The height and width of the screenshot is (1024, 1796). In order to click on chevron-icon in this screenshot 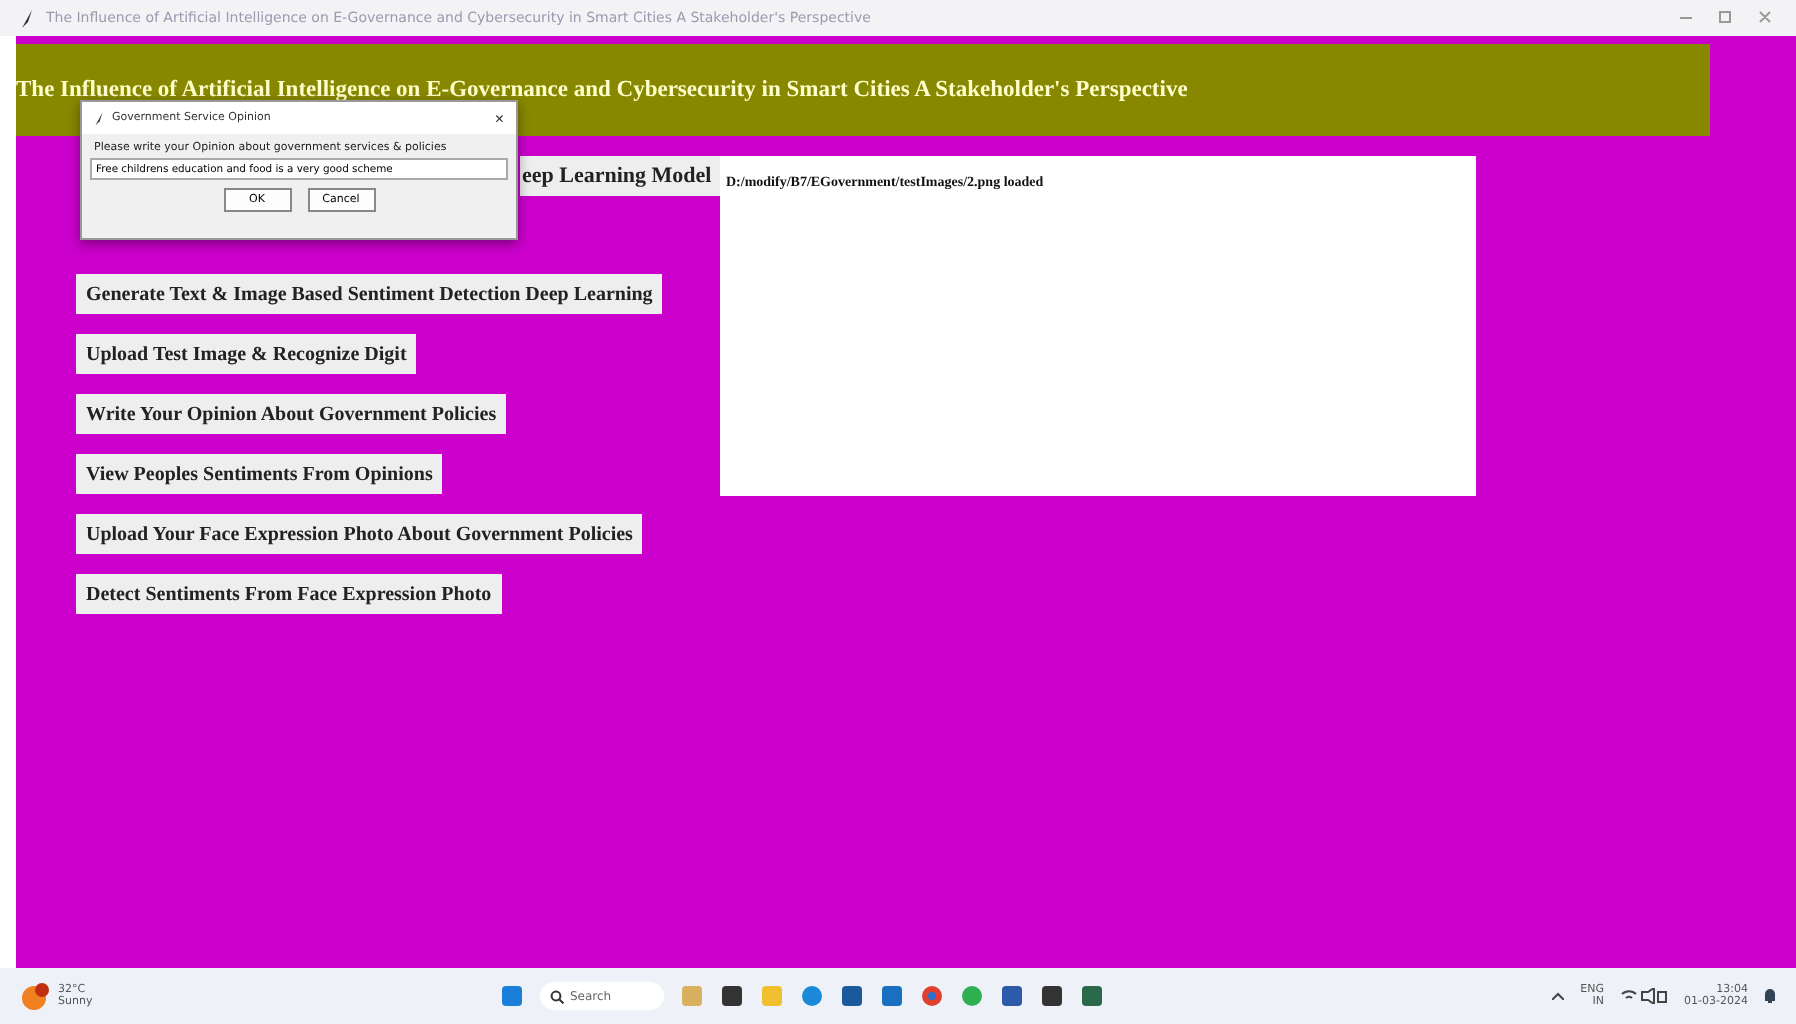, I will do `click(1558, 996)`.